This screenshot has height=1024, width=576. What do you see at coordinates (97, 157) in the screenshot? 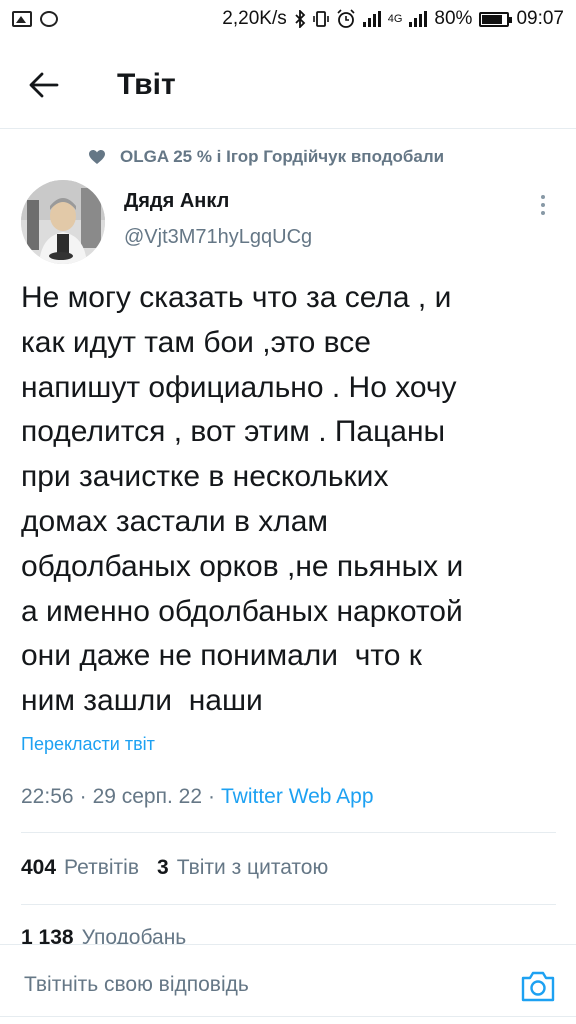
I see `heart-icon` at bounding box center [97, 157].